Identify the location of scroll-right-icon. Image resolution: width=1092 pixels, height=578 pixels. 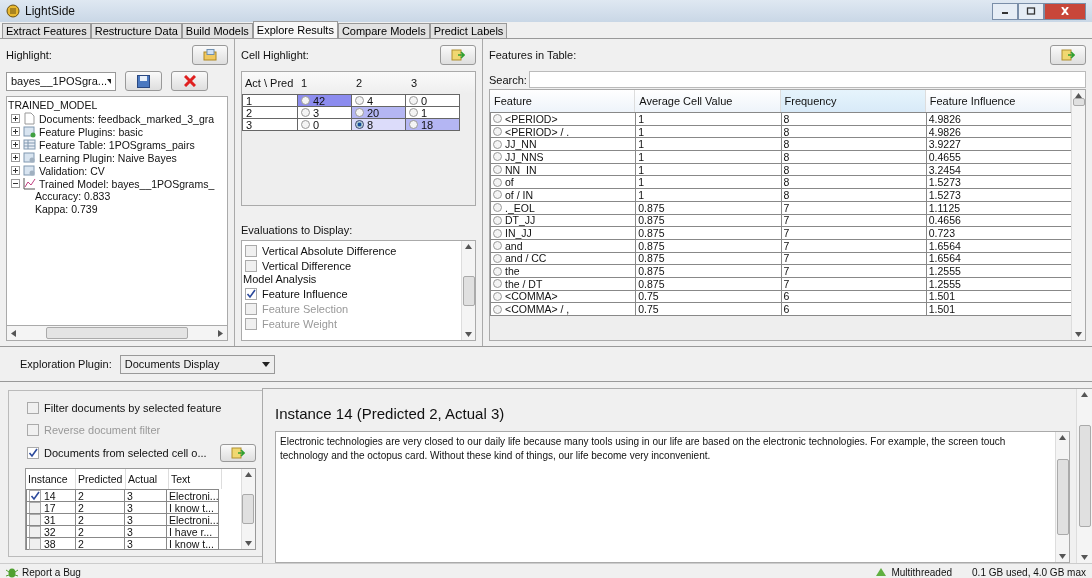
(220, 333).